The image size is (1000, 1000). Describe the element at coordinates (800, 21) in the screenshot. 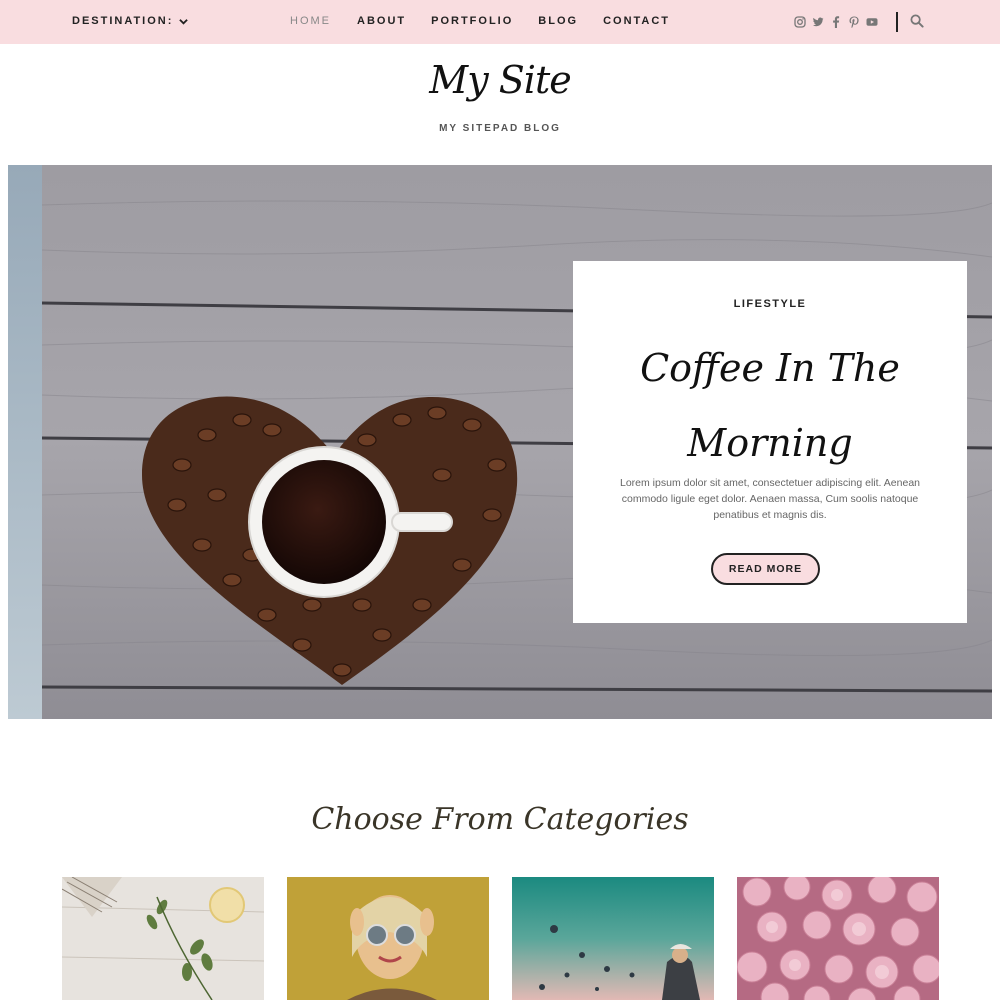

I see `instagram-icon` at that location.